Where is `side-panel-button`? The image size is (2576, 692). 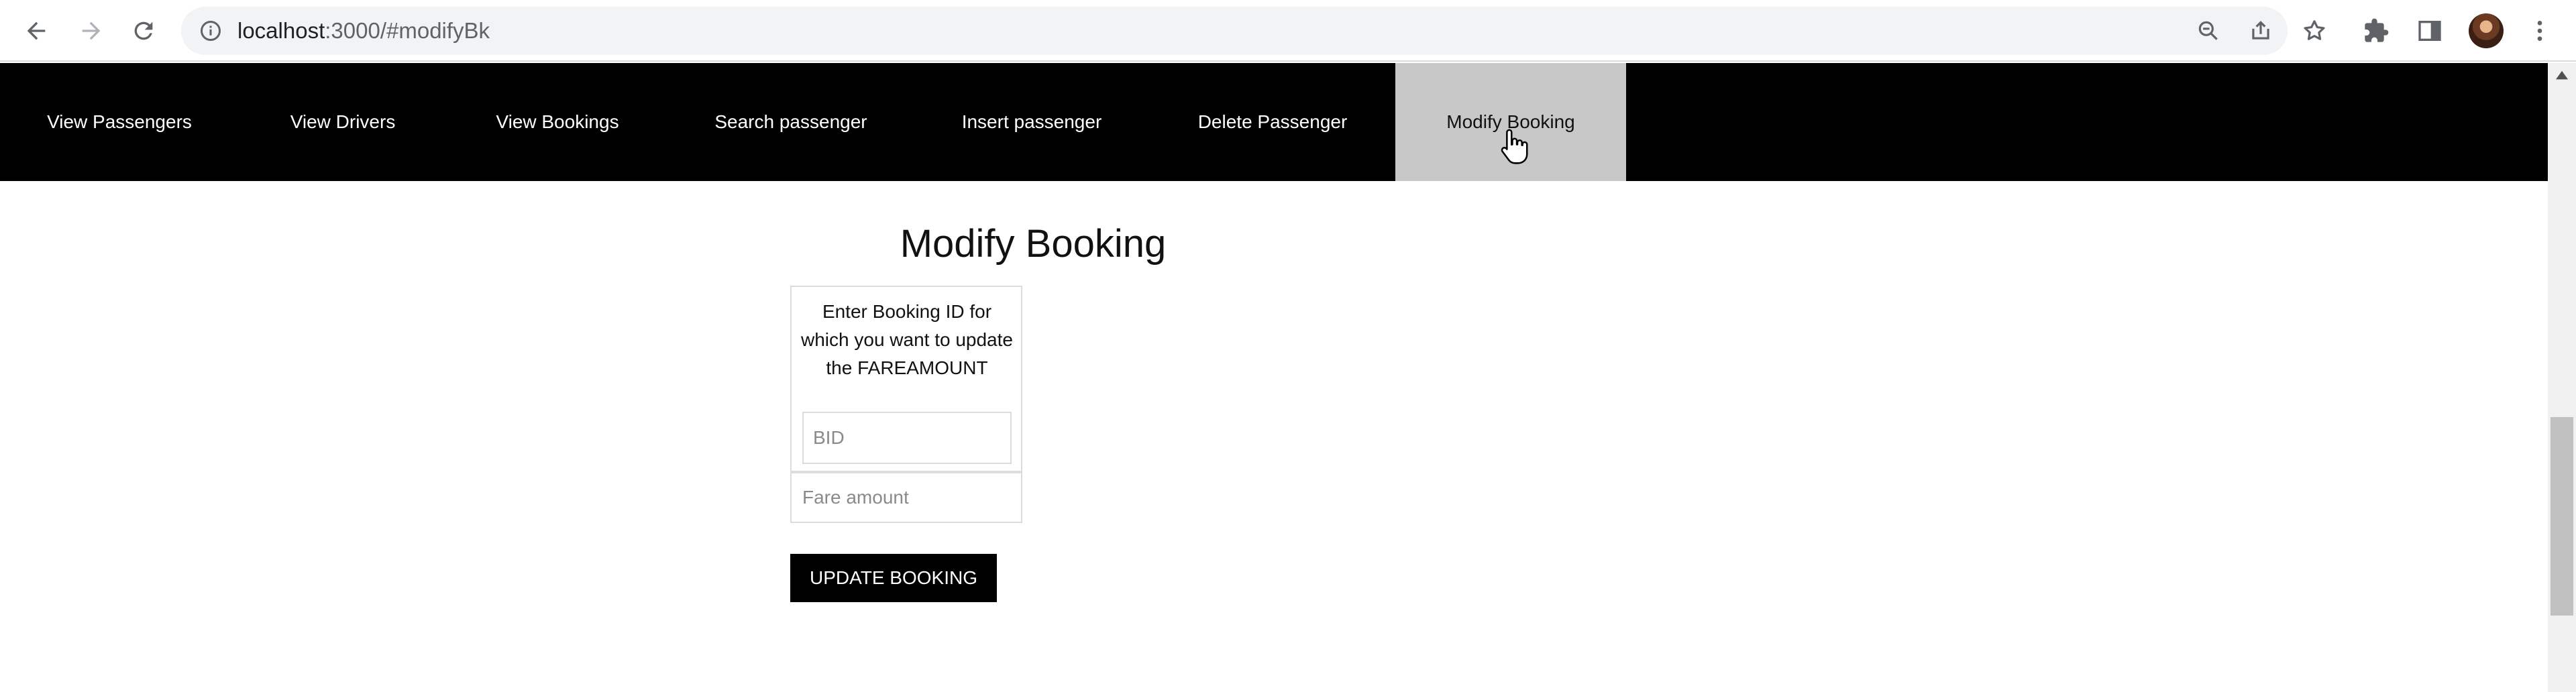 side-panel-button is located at coordinates (2430, 31).